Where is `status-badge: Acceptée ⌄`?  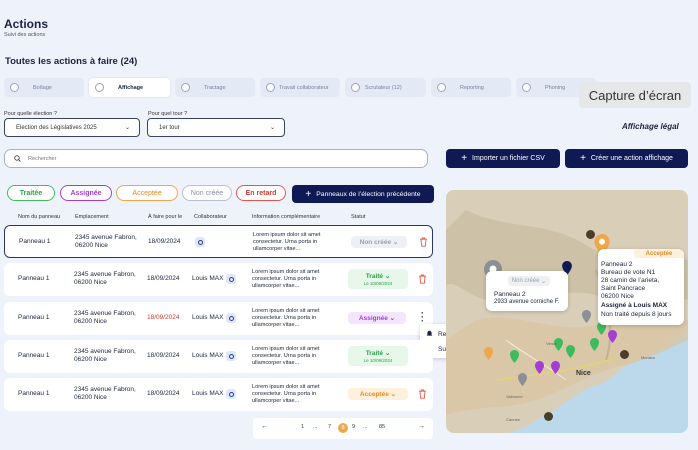
status-badge: Acceptée ⌄ is located at coordinates (378, 394).